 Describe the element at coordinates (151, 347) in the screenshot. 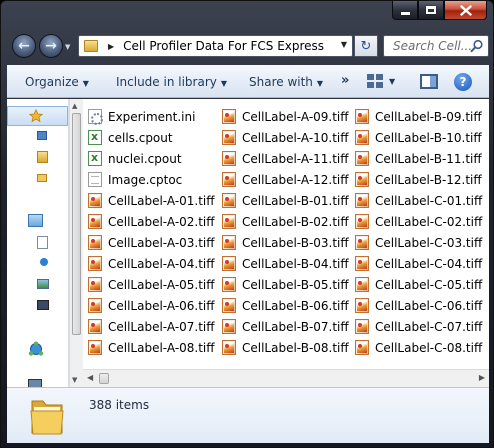

I see `file-item: CellLabel-A-08.tiff` at that location.